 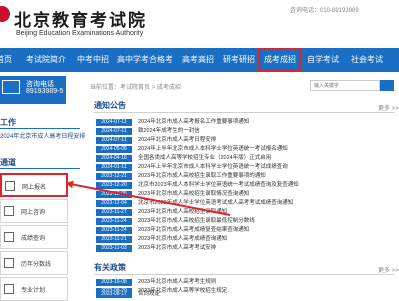 I want to click on quick-major-plan: 专业计划, so click(x=34, y=289).